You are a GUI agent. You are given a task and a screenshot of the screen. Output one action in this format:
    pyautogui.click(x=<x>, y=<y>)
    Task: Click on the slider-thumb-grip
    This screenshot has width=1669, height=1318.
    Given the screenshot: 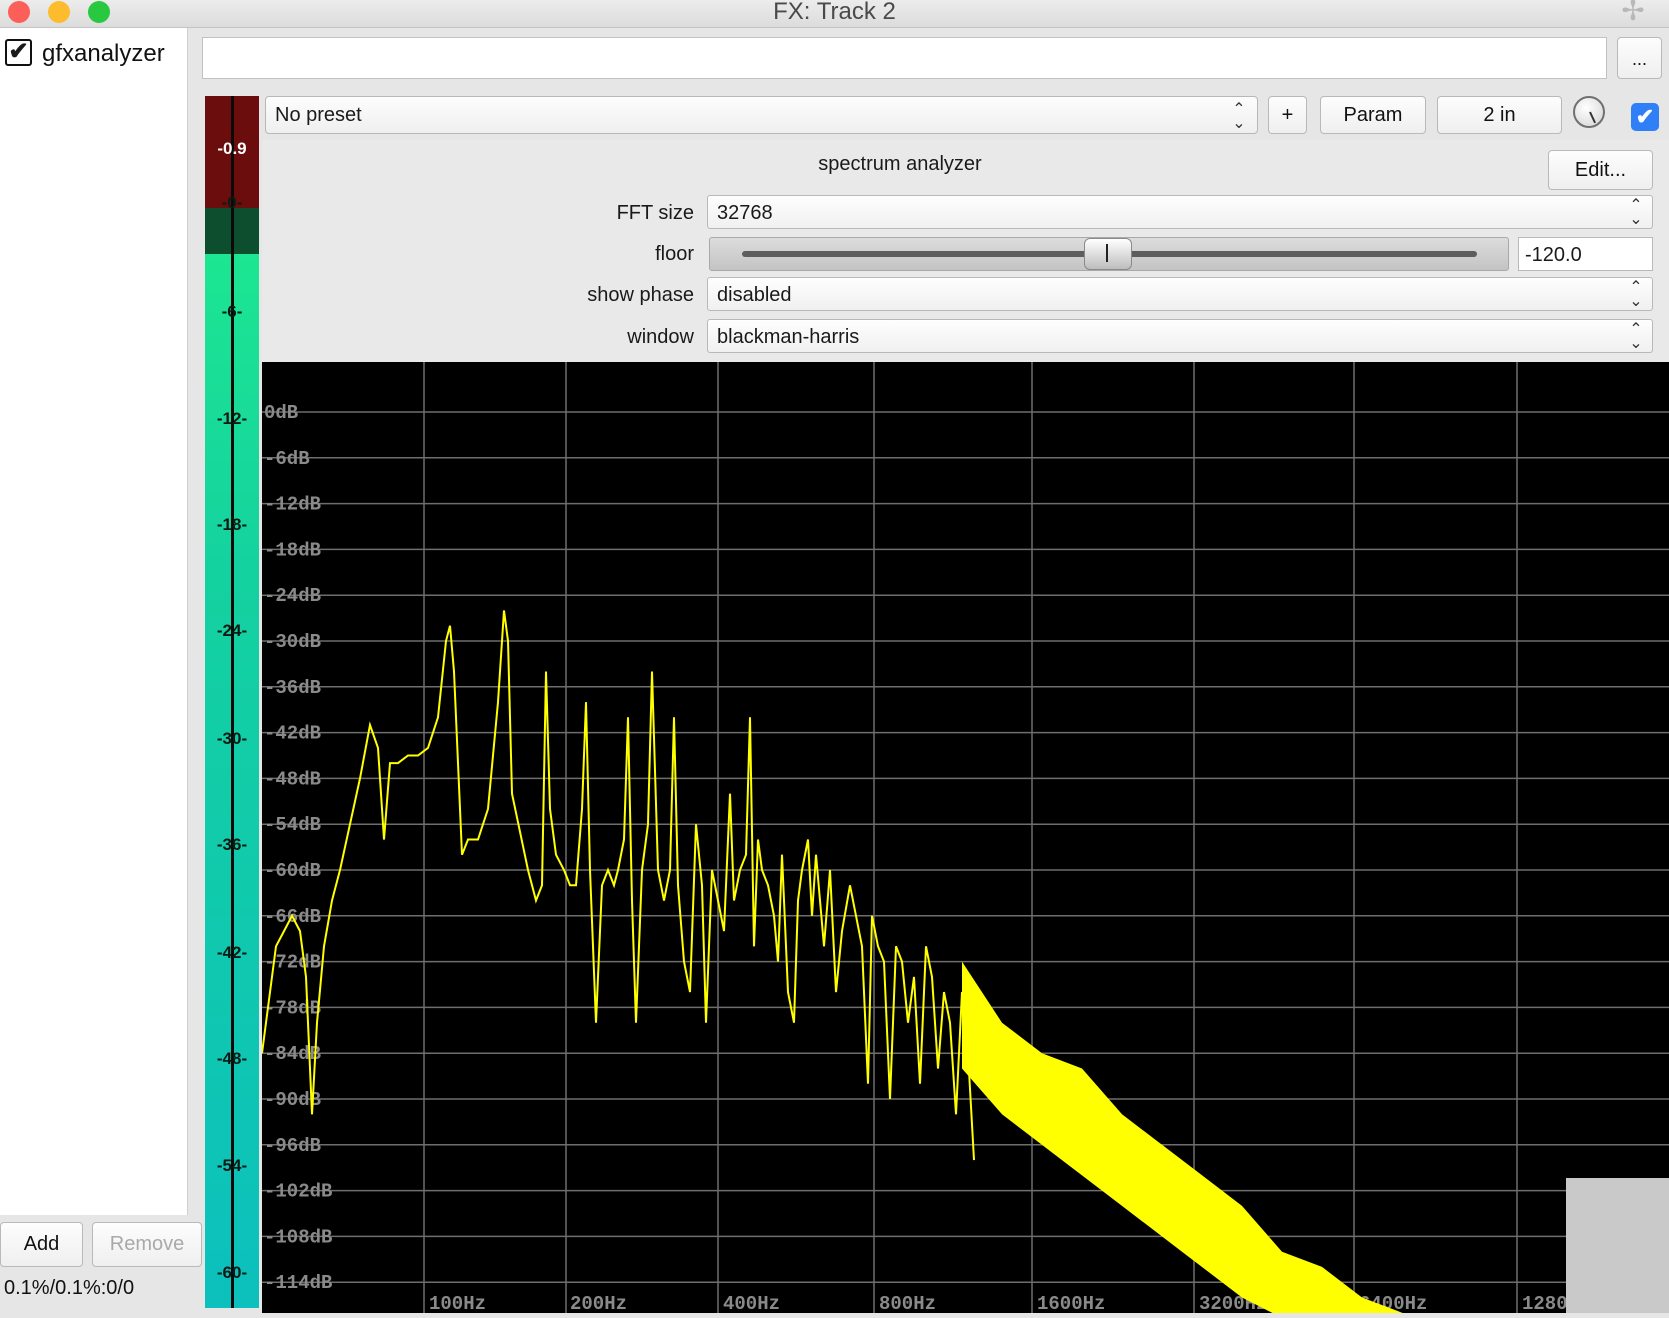 What is the action you would take?
    pyautogui.click(x=1107, y=253)
    